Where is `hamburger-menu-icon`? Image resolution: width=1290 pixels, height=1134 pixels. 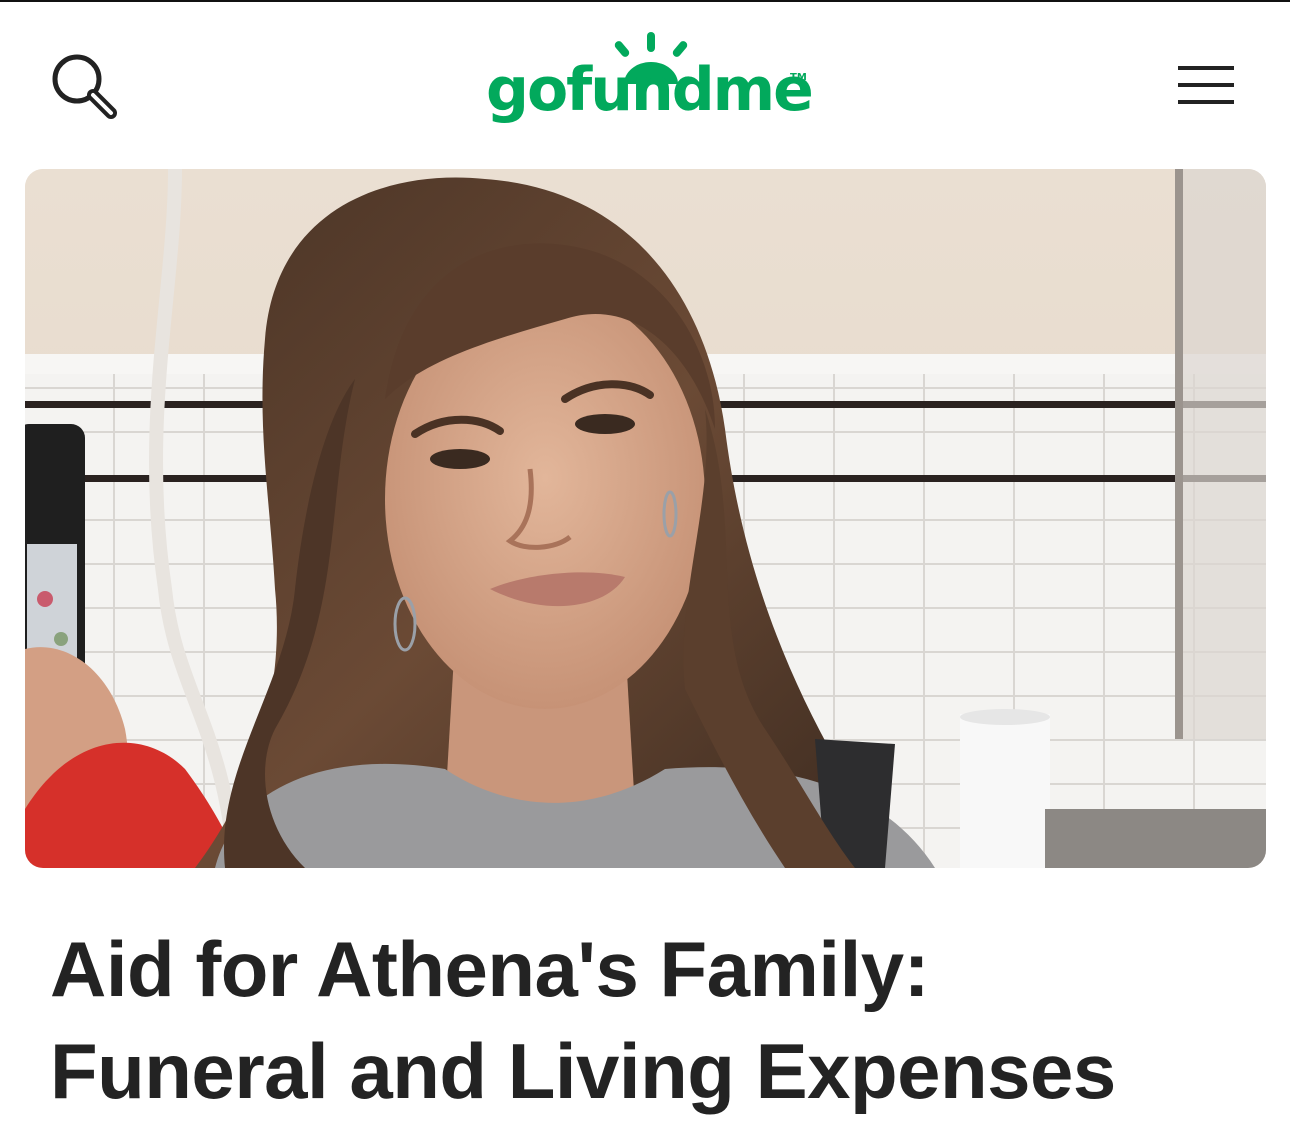 hamburger-menu-icon is located at coordinates (1206, 85).